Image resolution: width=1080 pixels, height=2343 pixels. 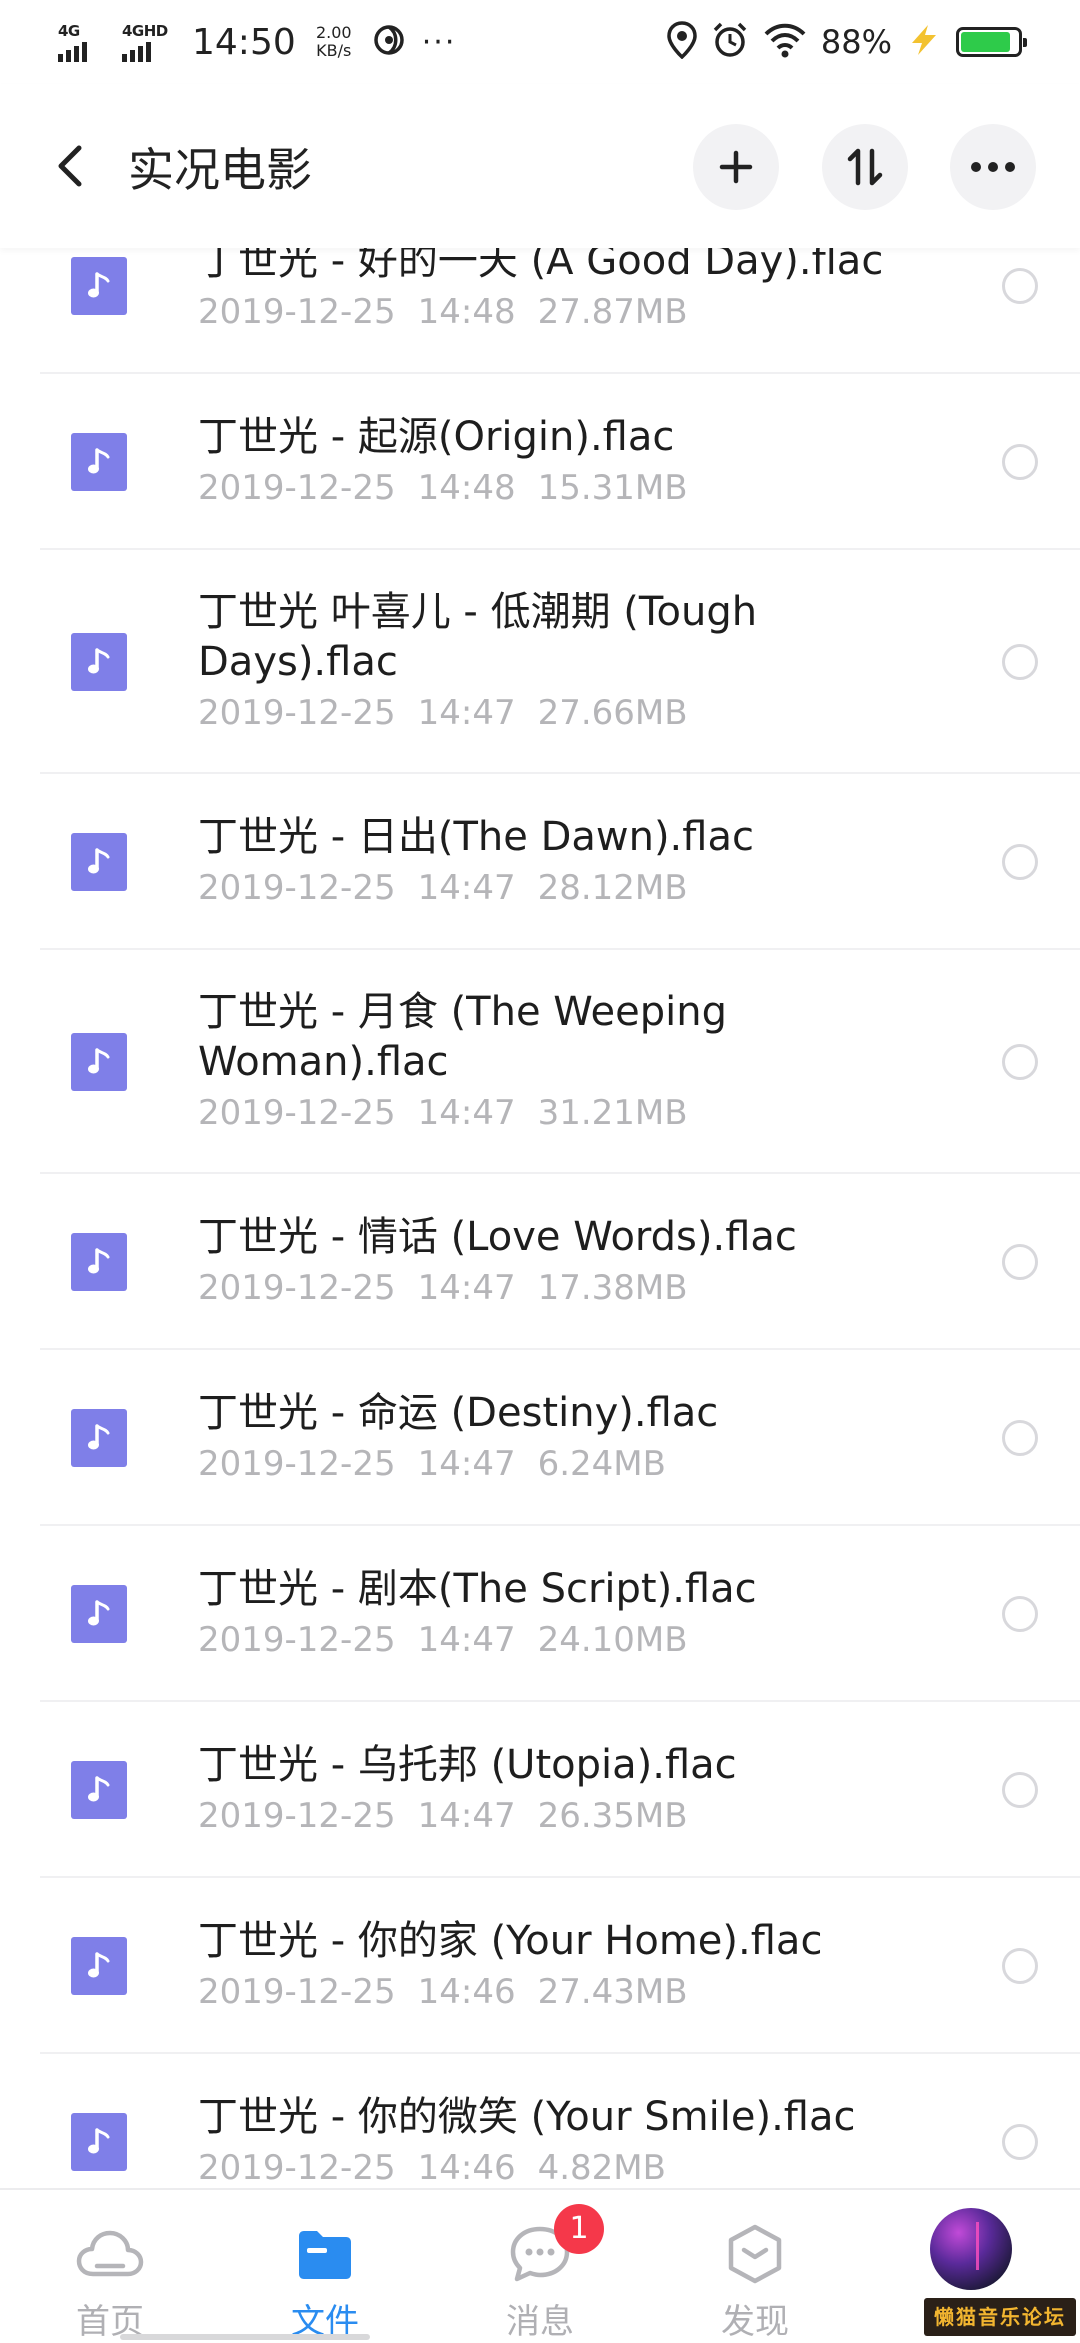 I want to click on file-time: 14:48, so click(x=466, y=312).